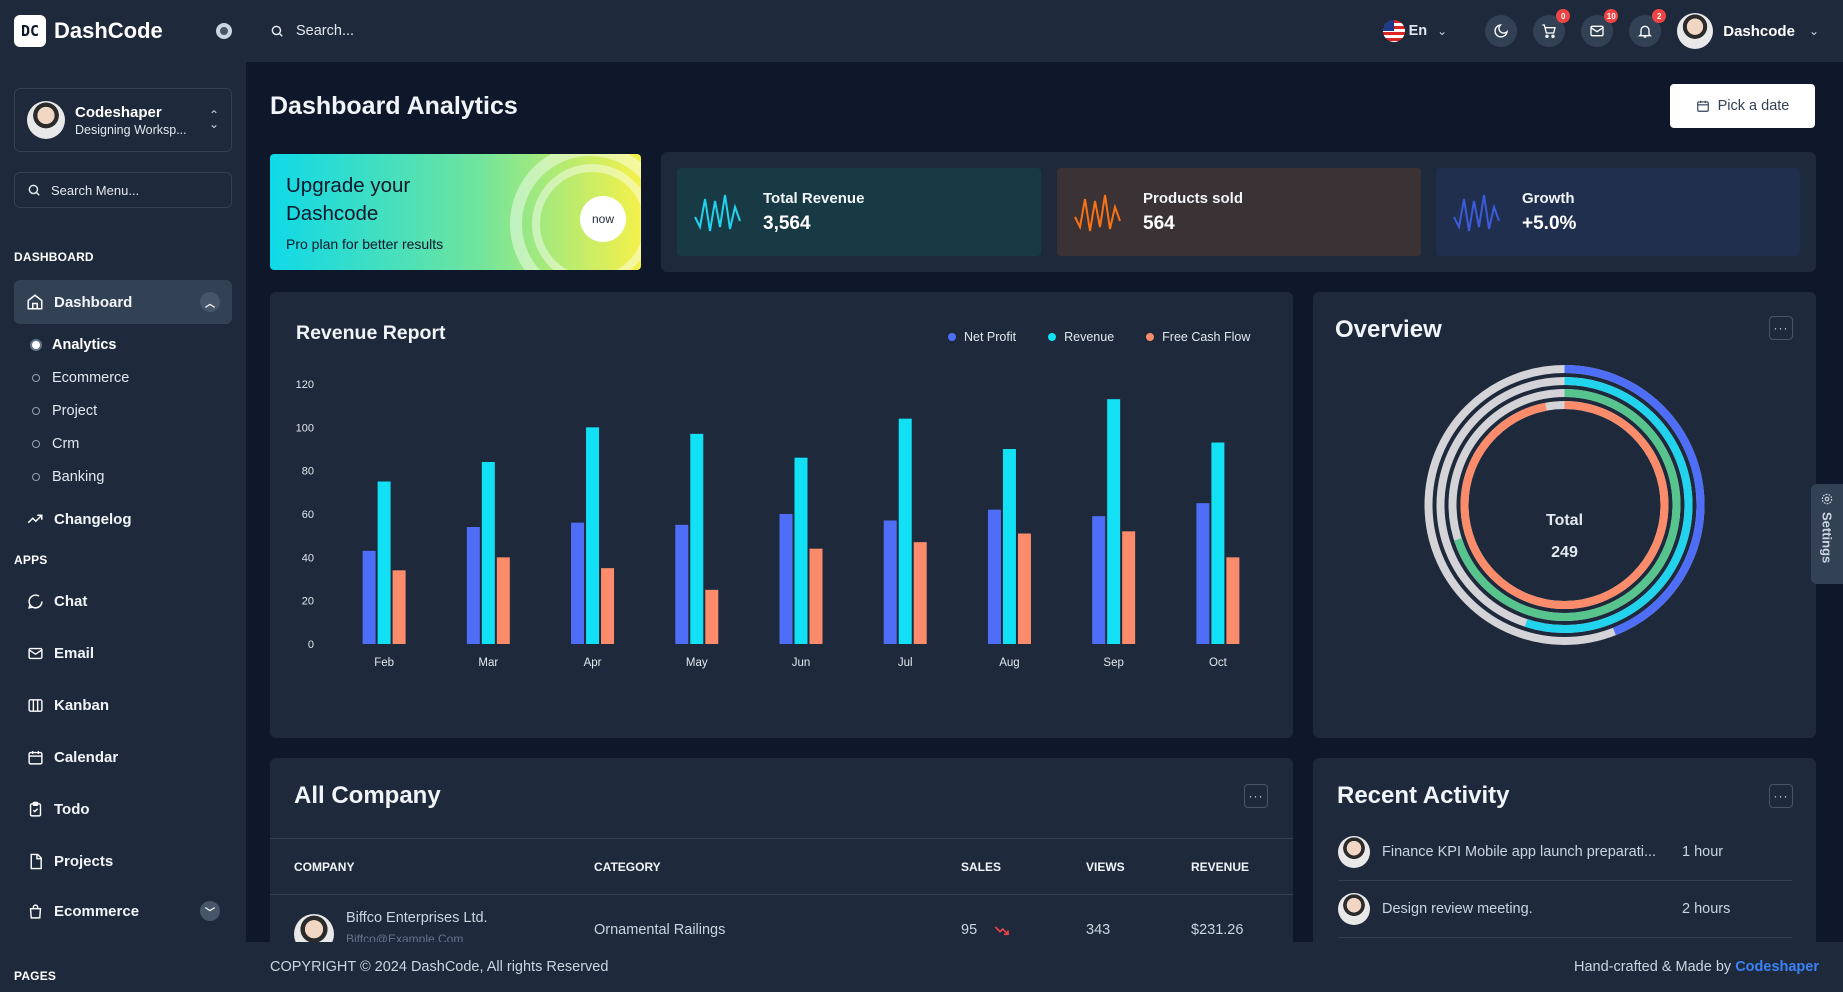  What do you see at coordinates (123, 861) in the screenshot?
I see `sidebar-item-projects: Projects` at bounding box center [123, 861].